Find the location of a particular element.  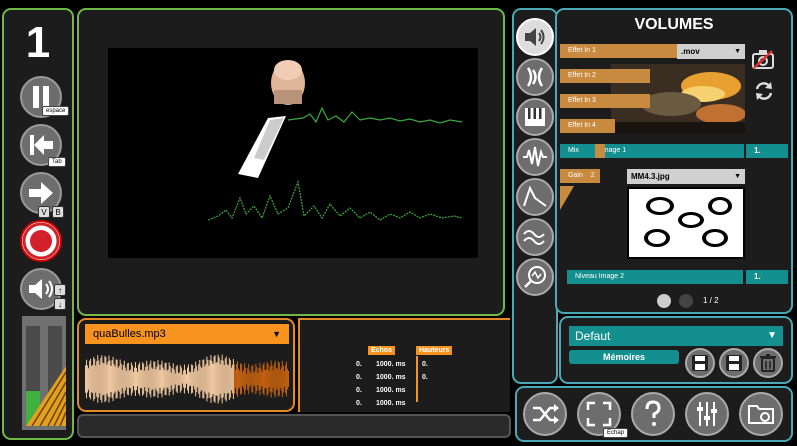

refresh-icon is located at coordinates (764, 91).